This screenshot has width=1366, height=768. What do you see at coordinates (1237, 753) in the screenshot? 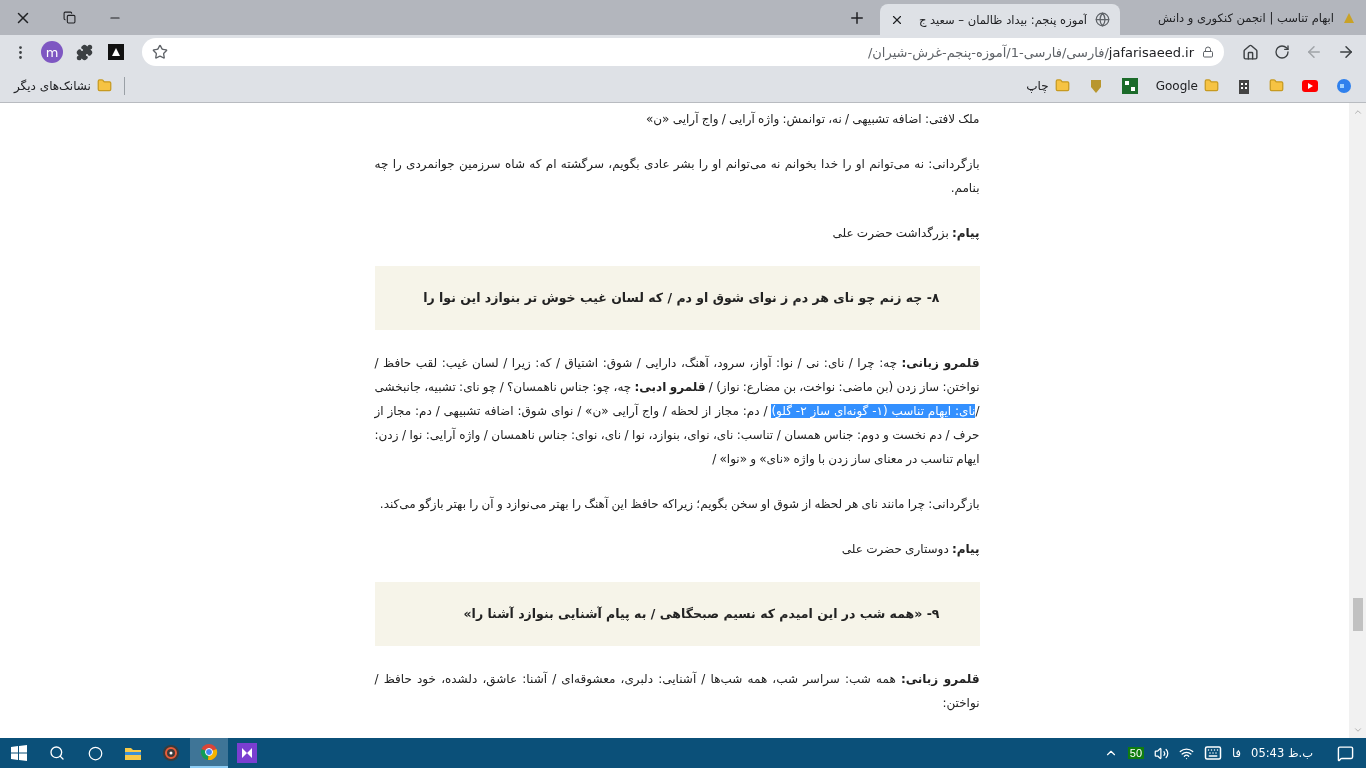
I see `language-indicator: فا` at bounding box center [1237, 753].